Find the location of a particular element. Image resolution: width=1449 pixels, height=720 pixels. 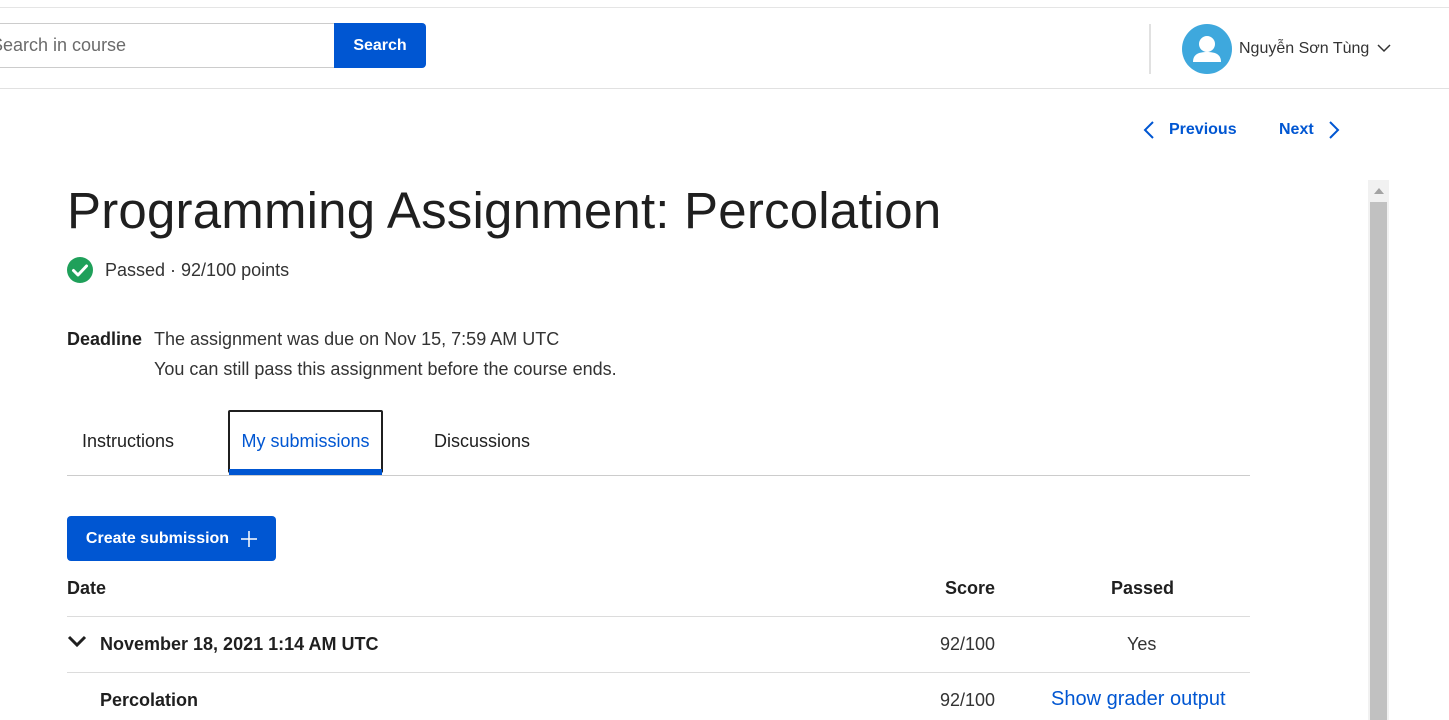

page-title: Programming Assignment: Percolation is located at coordinates (504, 210).